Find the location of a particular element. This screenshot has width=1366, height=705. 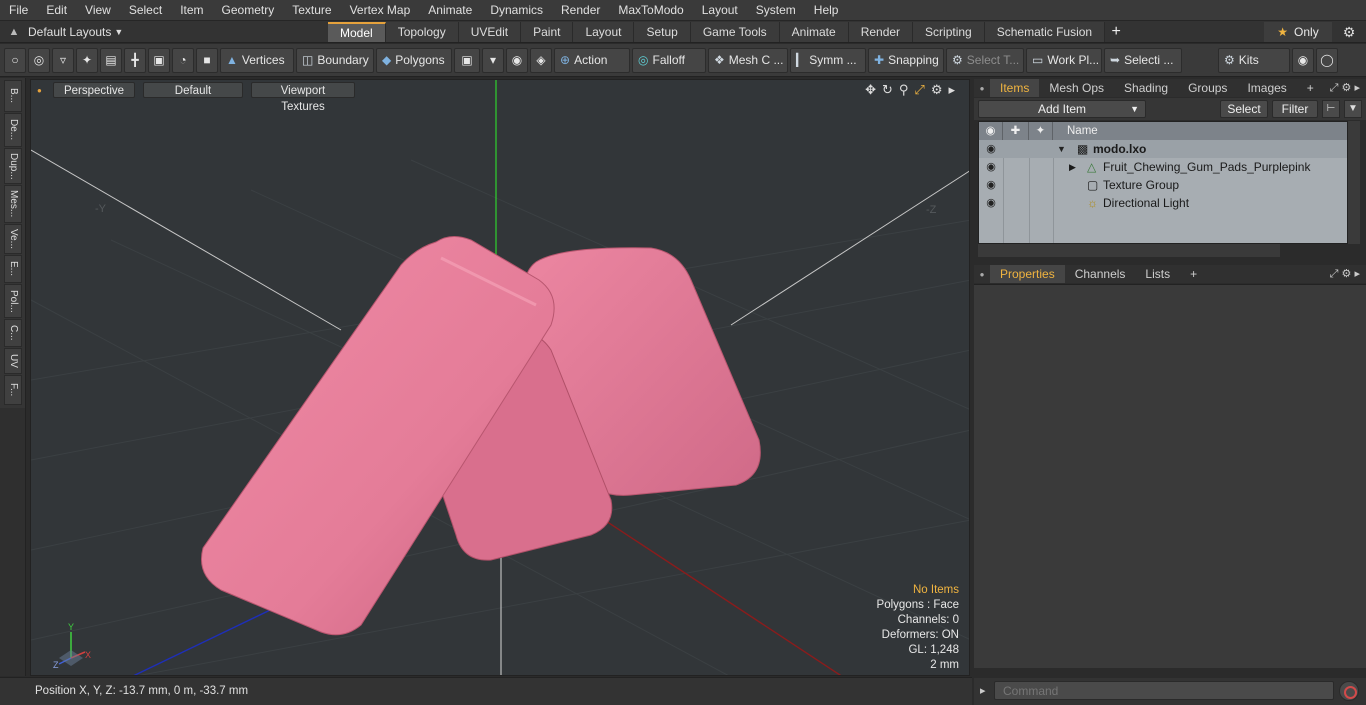

menu-file: File is located at coordinates (18, 10).